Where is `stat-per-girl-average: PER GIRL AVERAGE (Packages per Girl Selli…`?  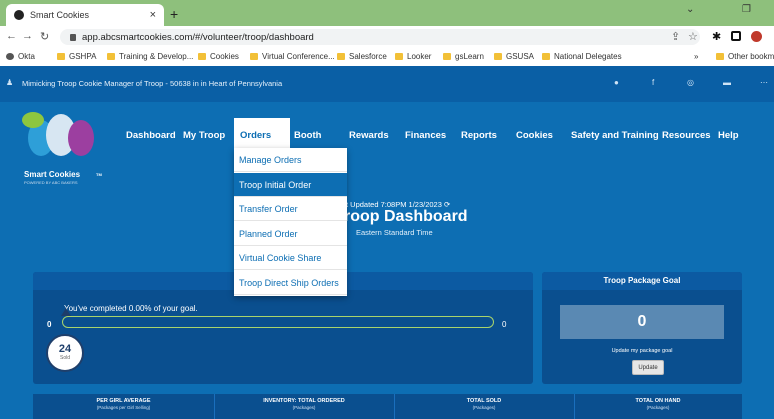 stat-per-girl-average: PER GIRL AVERAGE (Packages per Girl Selli… is located at coordinates (123, 404).